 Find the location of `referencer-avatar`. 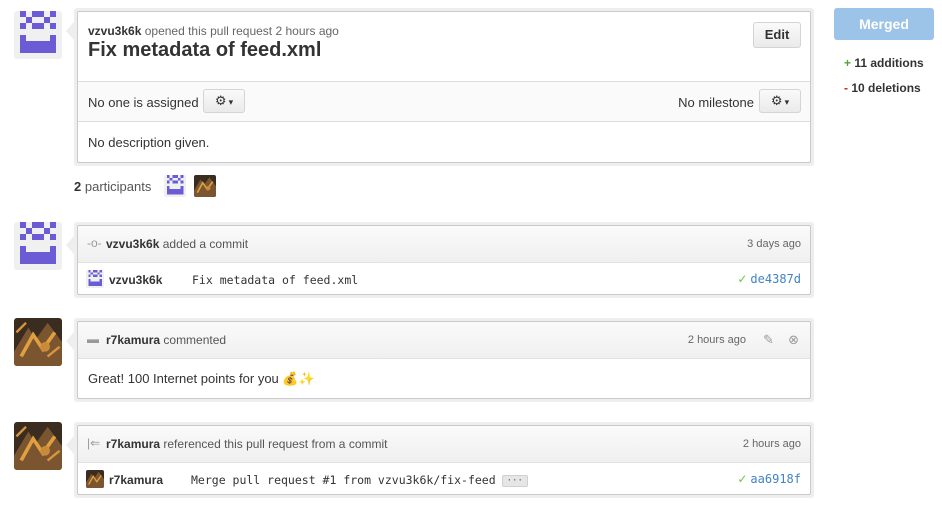

referencer-avatar is located at coordinates (38, 446).